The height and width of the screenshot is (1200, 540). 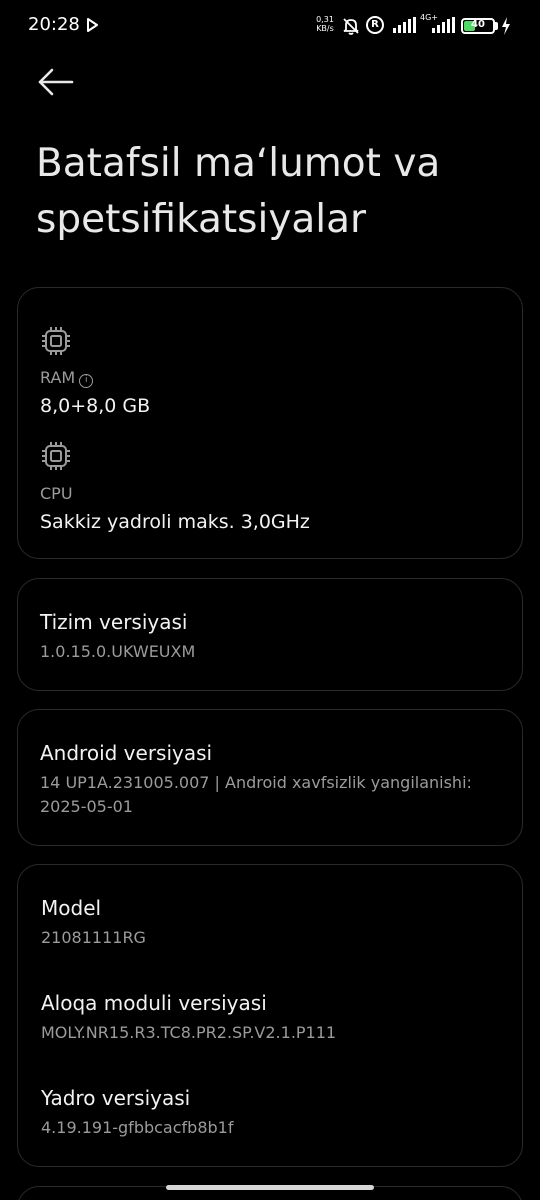 I want to click on model-title: Model, so click(x=71, y=908).